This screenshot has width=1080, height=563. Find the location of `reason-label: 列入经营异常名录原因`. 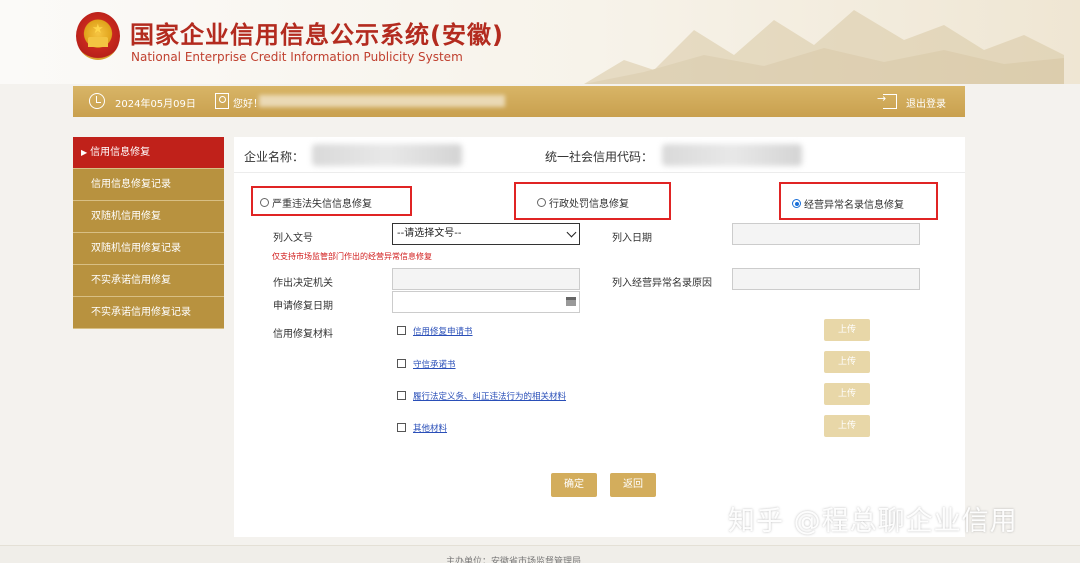

reason-label: 列入经营异常名录原因 is located at coordinates (662, 283).